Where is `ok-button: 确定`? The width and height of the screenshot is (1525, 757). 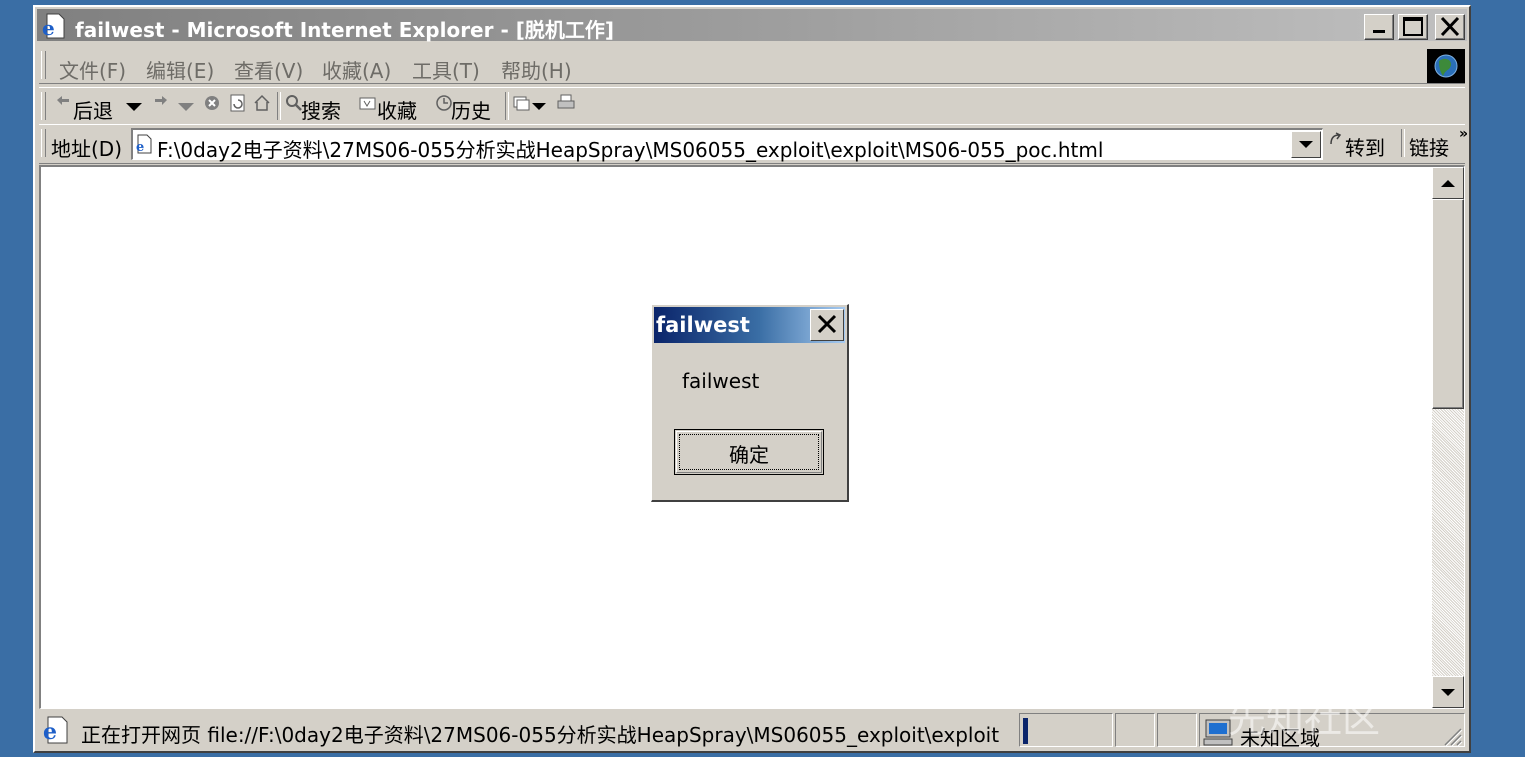
ok-button: 确定 is located at coordinates (749, 452).